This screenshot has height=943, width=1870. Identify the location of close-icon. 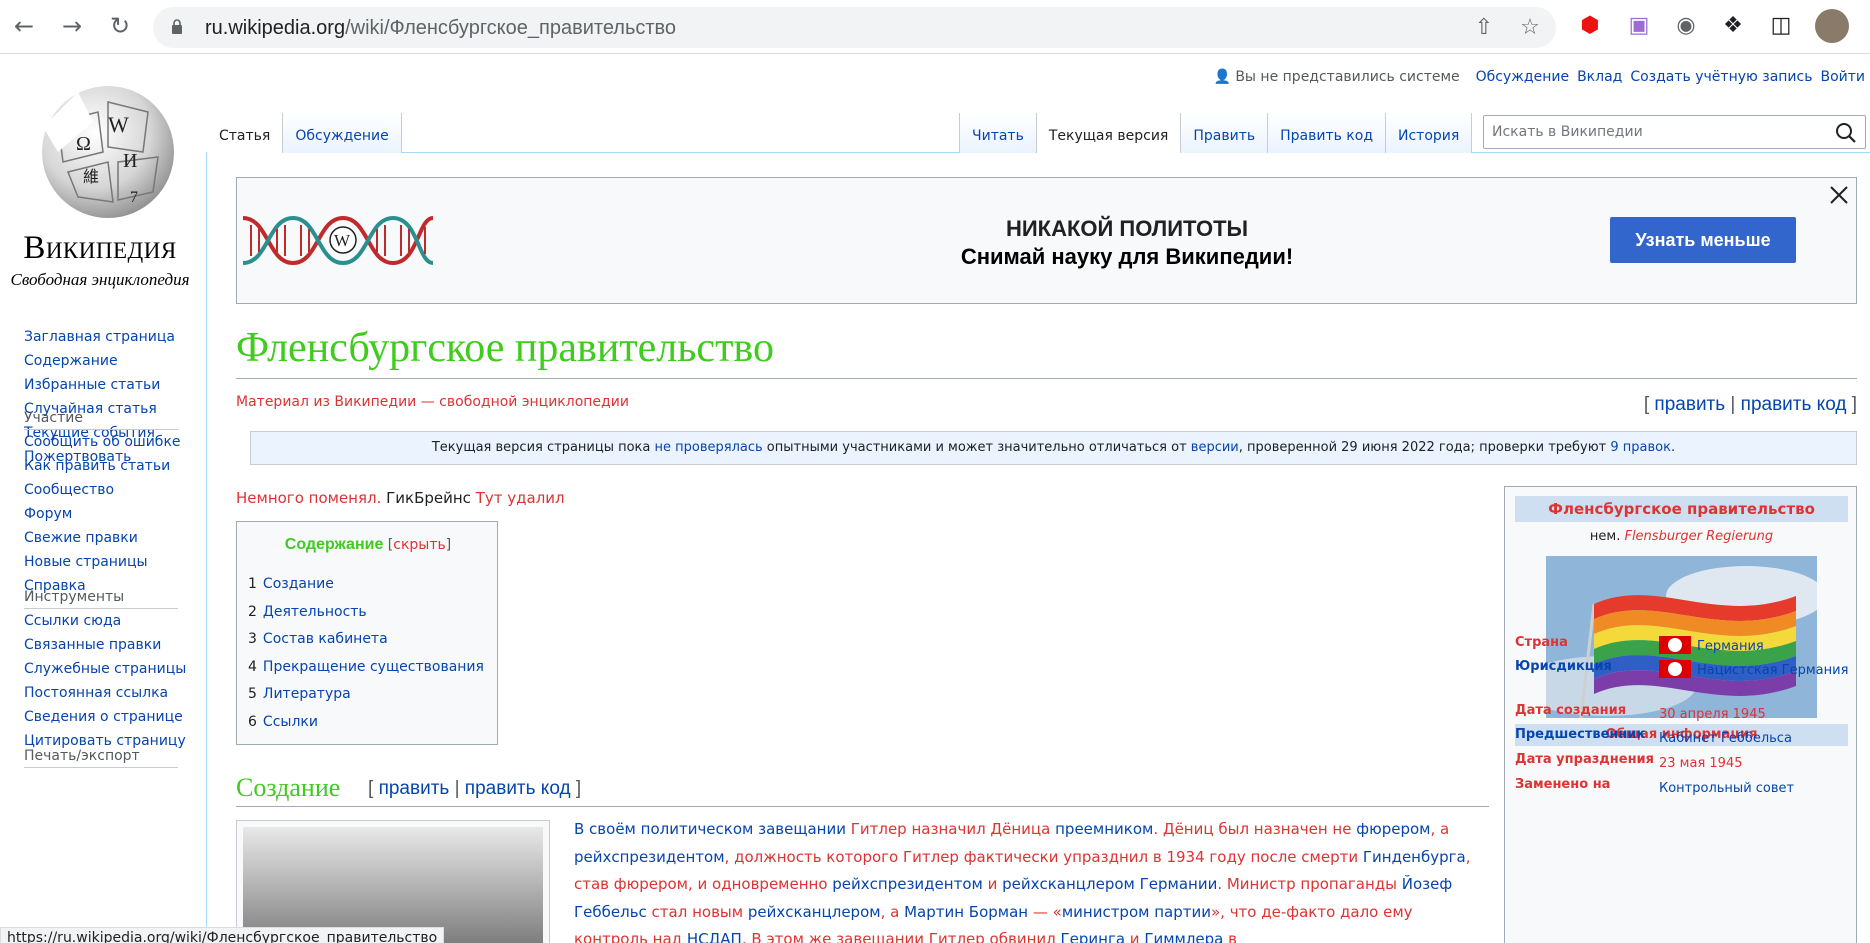
(1839, 195).